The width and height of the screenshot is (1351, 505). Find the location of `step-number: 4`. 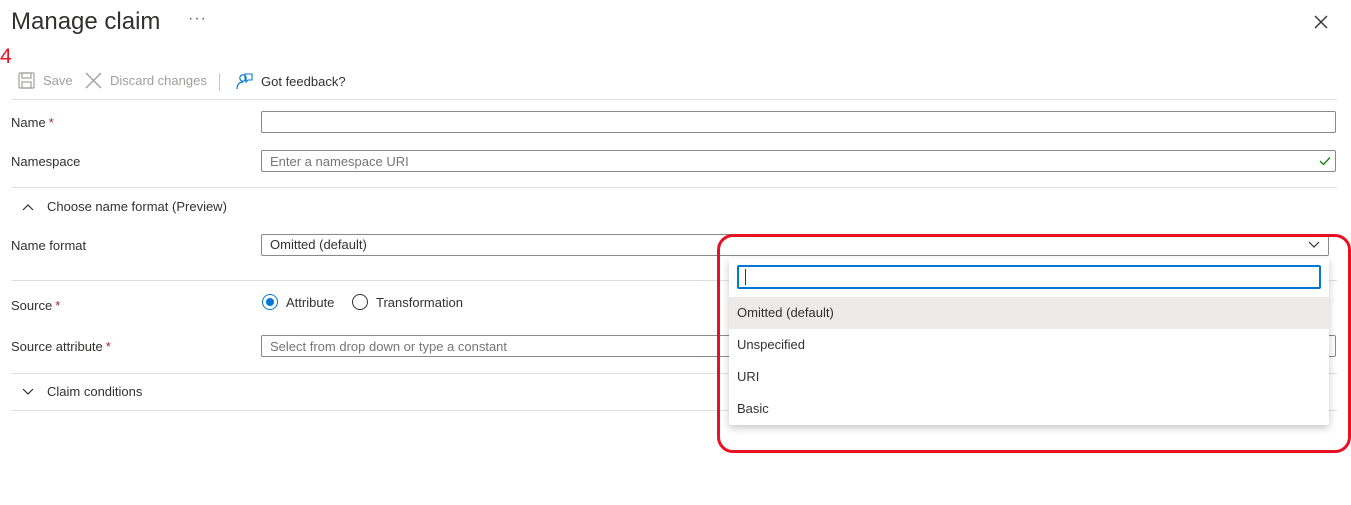

step-number: 4 is located at coordinates (6, 56).